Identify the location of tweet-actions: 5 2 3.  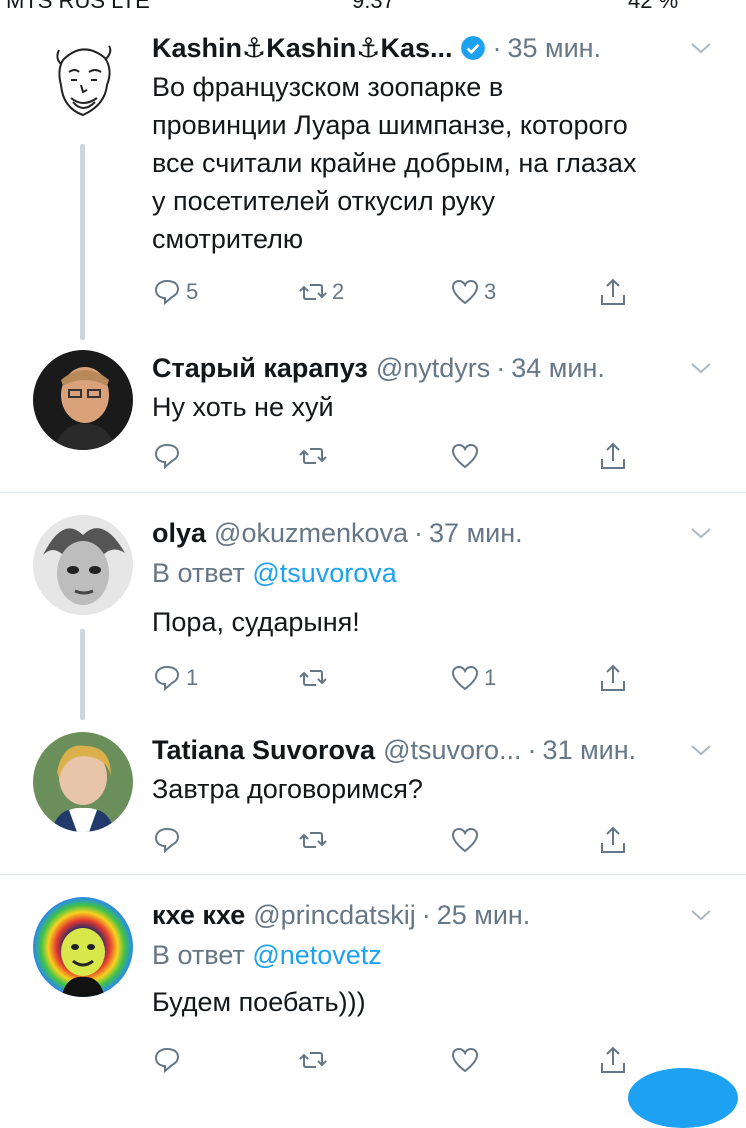
(402, 292).